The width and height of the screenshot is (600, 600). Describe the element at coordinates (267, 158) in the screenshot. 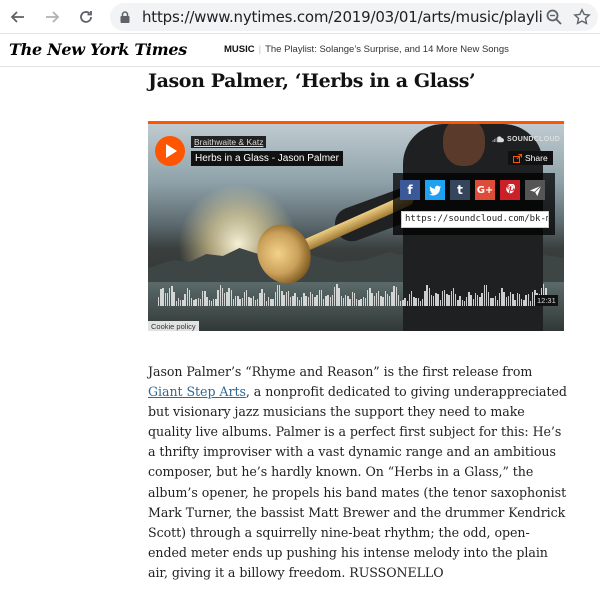

I see `track-title: Herbs in a Glass - Jason Palmer` at that location.